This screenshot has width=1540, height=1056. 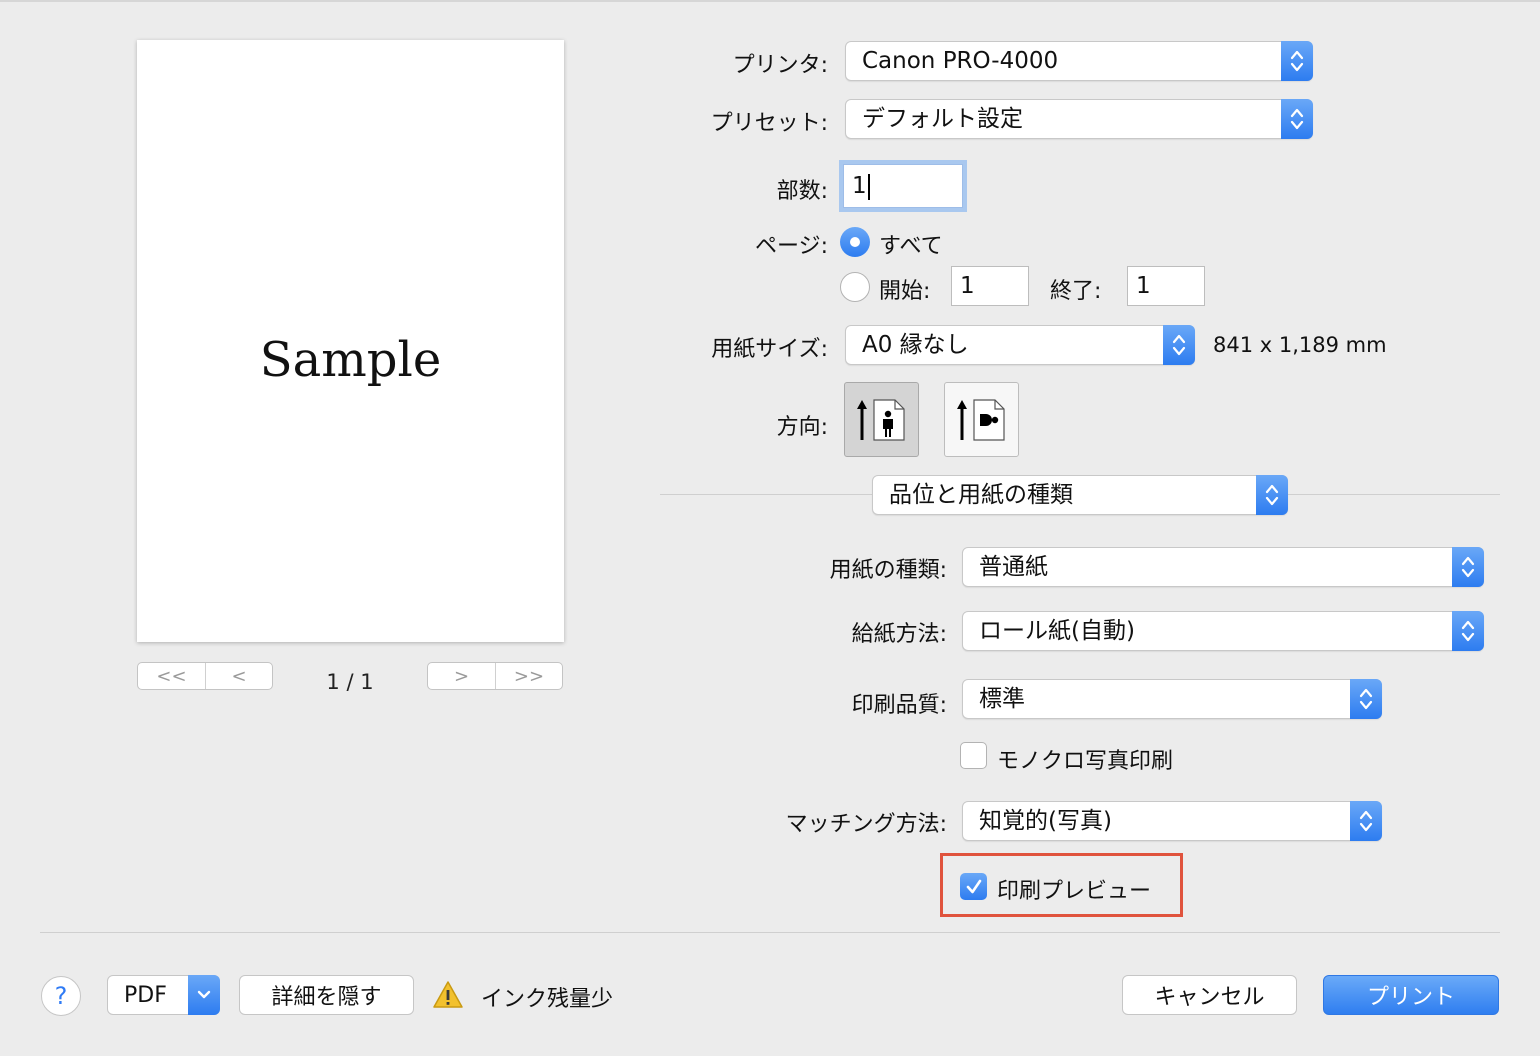 What do you see at coordinates (911, 246) in the screenshot?
I see `pages-all-label: すべて` at bounding box center [911, 246].